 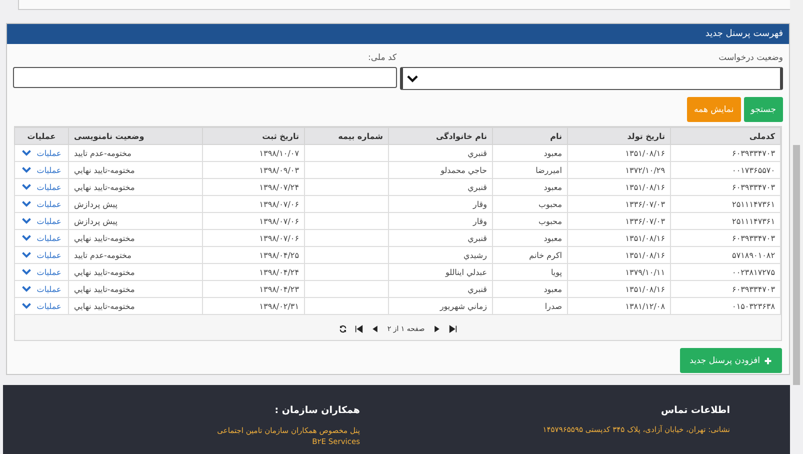 I want to click on column-header: تاریخ تولد, so click(x=619, y=136).